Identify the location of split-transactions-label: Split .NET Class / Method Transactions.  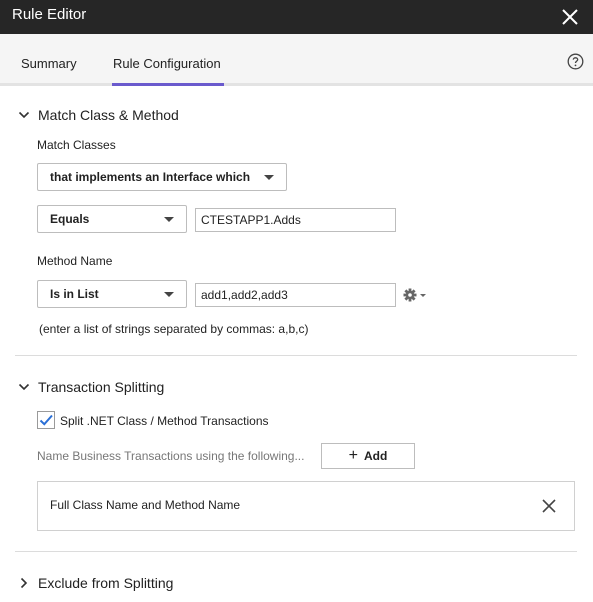
(164, 421).